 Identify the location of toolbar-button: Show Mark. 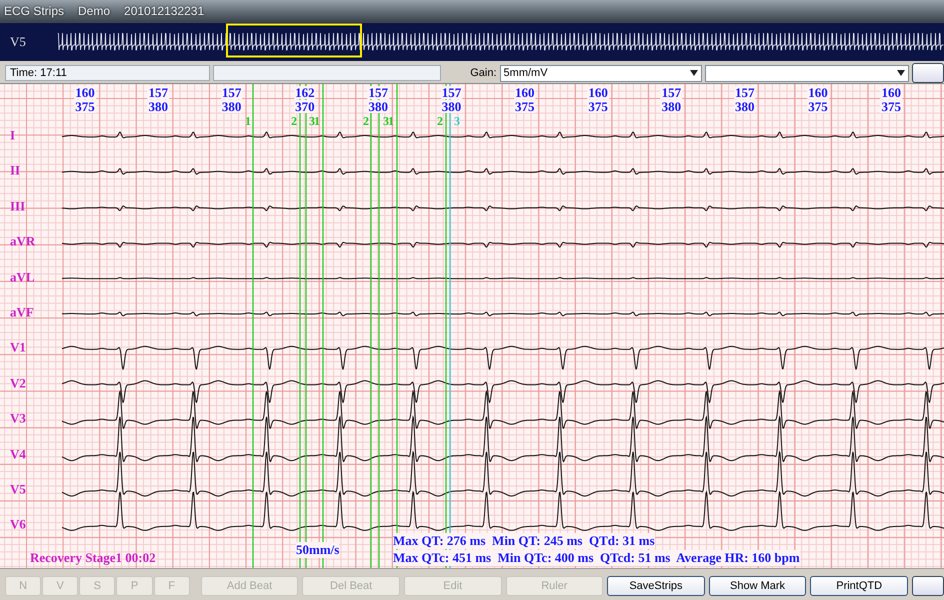
(757, 586).